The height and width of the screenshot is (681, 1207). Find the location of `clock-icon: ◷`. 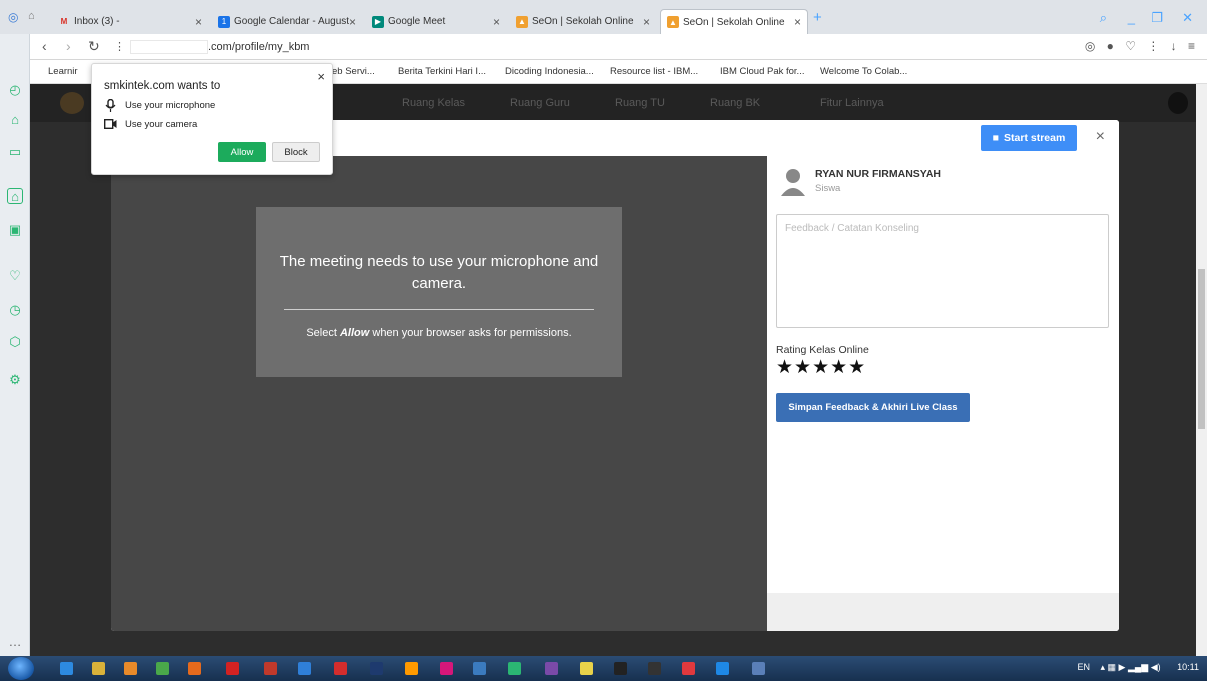

clock-icon: ◷ is located at coordinates (15, 310).